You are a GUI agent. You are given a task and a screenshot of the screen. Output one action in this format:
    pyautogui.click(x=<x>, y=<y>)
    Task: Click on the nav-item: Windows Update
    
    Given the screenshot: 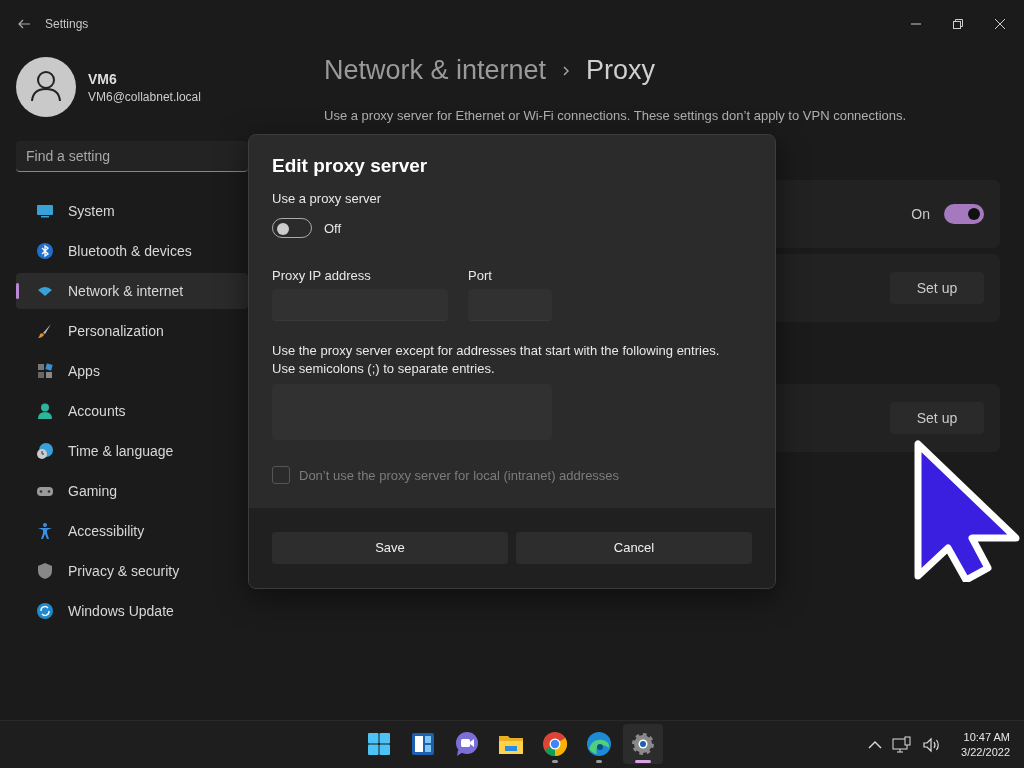 What is the action you would take?
    pyautogui.click(x=132, y=611)
    